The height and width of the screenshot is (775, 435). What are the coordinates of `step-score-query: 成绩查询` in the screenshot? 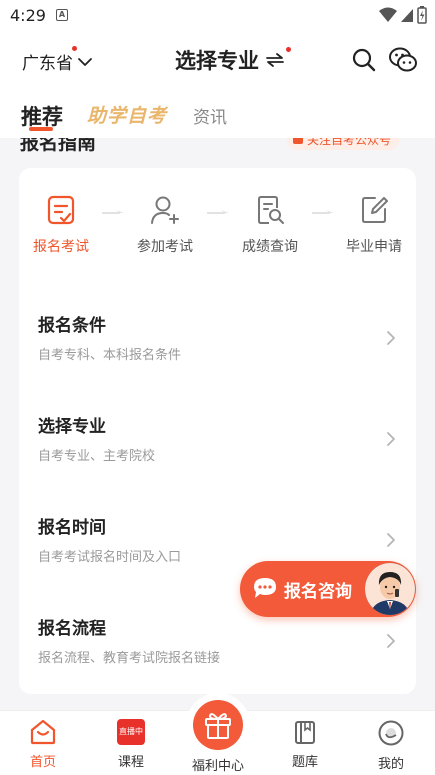 It's located at (270, 225).